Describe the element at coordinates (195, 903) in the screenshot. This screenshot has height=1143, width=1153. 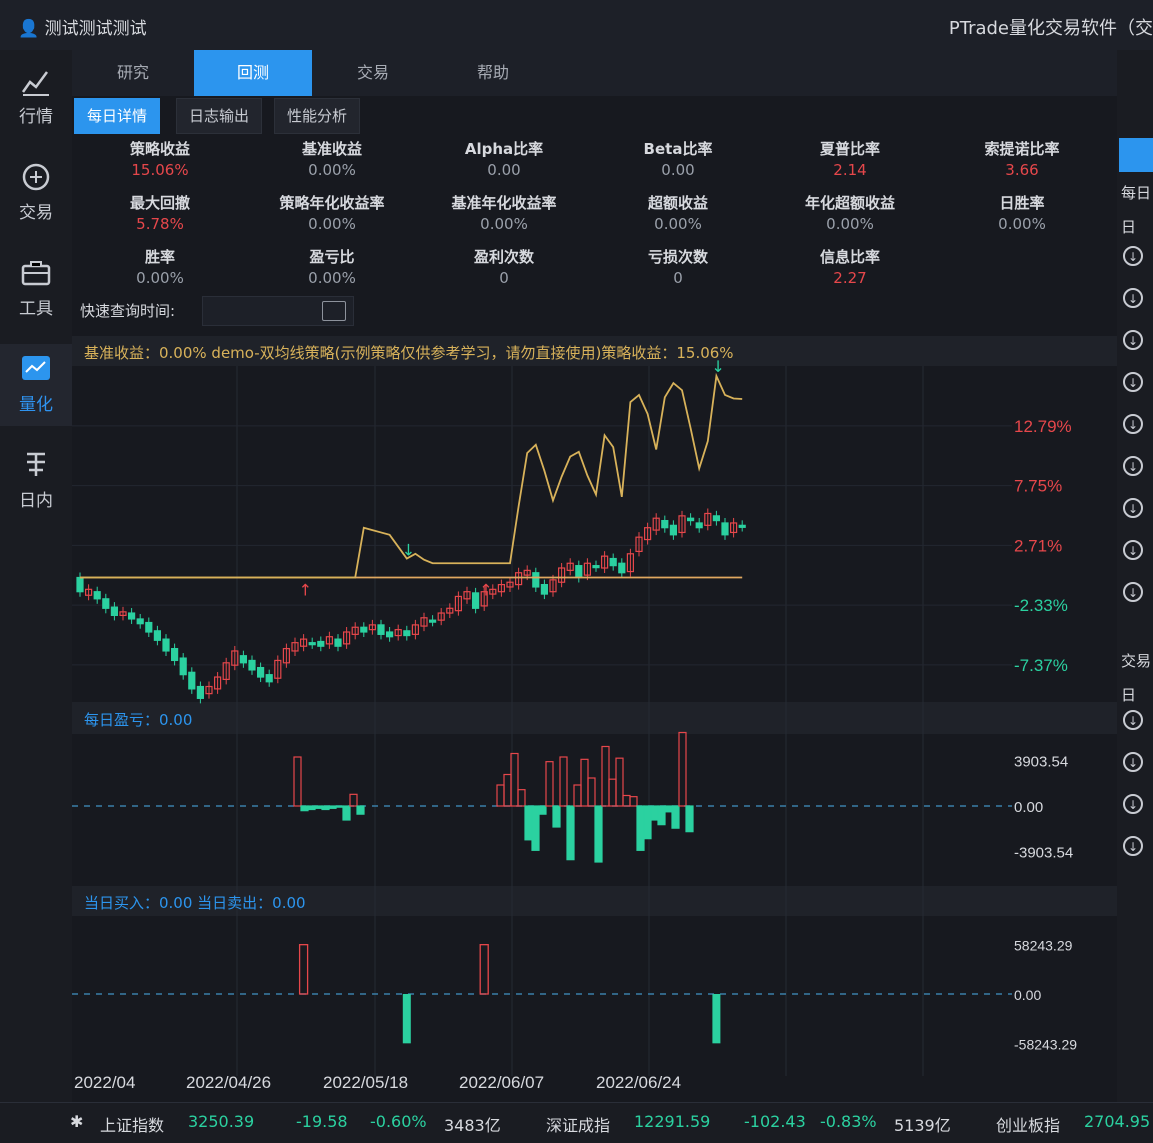
I see `trade-legend: 当日买入：0.00 当日卖出：0.00` at that location.